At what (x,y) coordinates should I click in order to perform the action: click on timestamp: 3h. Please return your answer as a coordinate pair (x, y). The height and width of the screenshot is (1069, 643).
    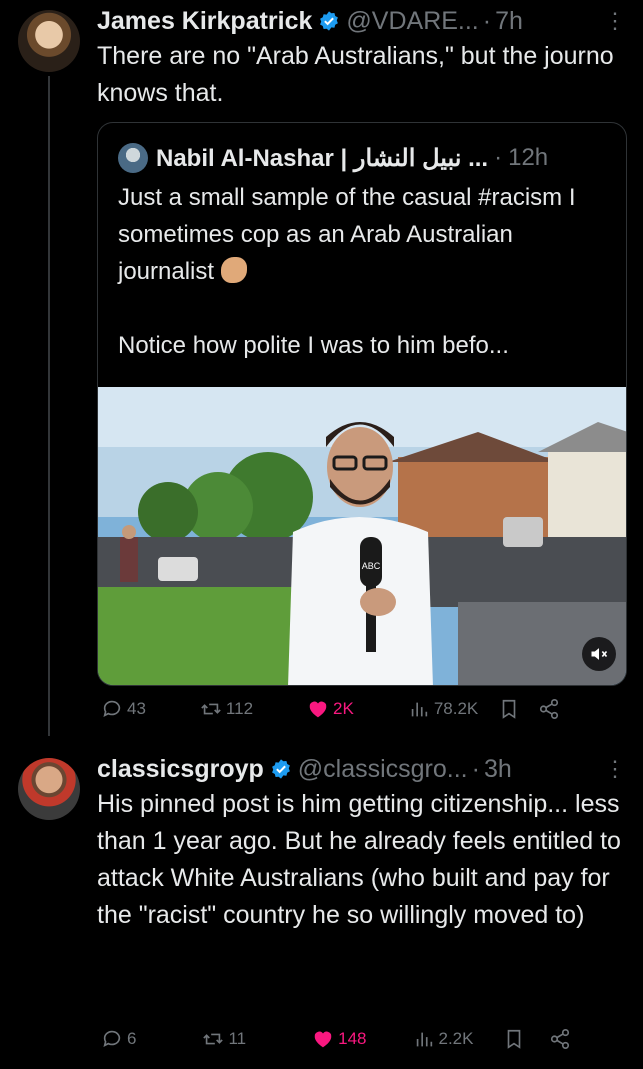
    Looking at the image, I should click on (498, 769).